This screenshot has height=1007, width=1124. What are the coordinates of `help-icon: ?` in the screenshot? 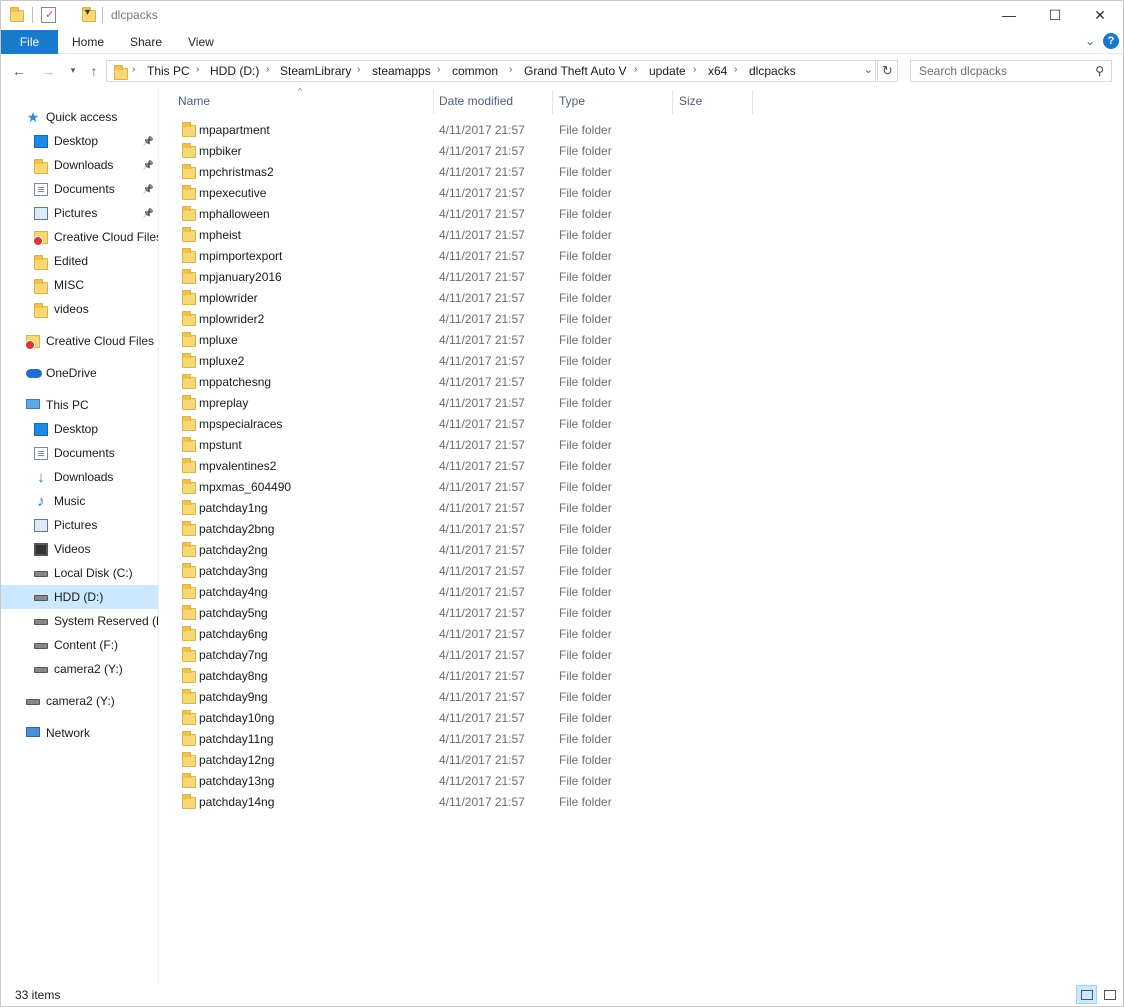 It's located at (1111, 41).